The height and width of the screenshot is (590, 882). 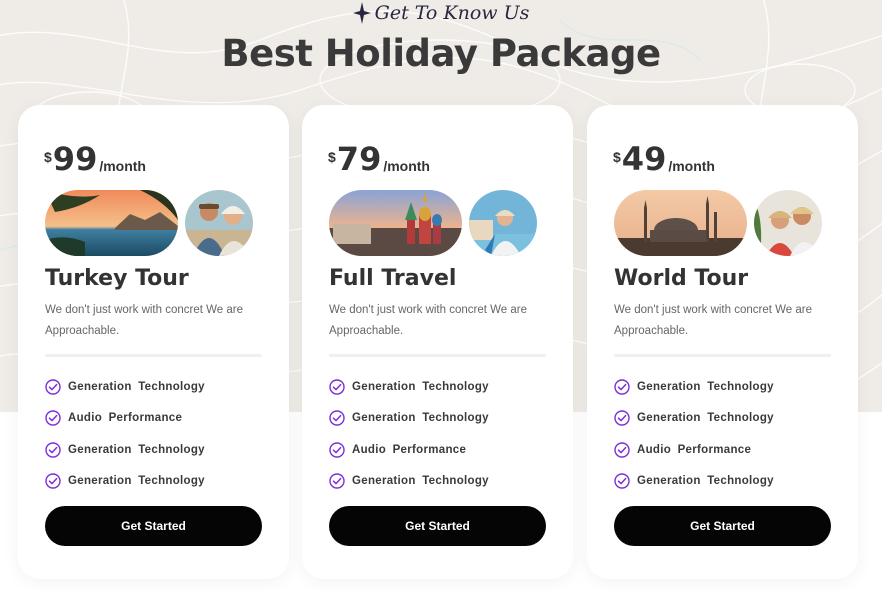 I want to click on price-amount: 49, so click(x=644, y=159).